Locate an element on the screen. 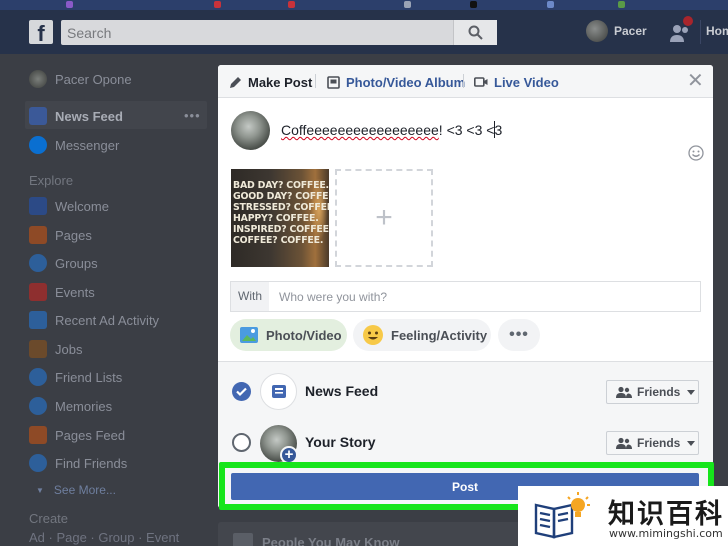 Image resolution: width=728 pixels, height=546 pixels. tag-friends-input is located at coordinates (479, 296).